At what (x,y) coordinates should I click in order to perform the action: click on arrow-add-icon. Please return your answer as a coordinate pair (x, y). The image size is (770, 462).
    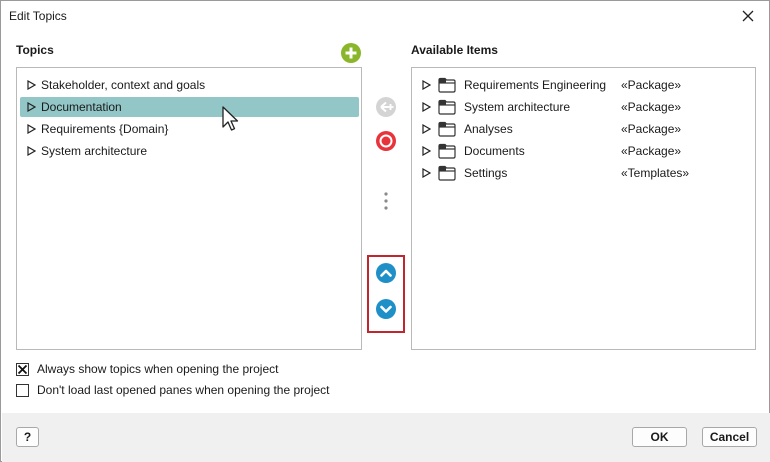
    Looking at the image, I should click on (386, 107).